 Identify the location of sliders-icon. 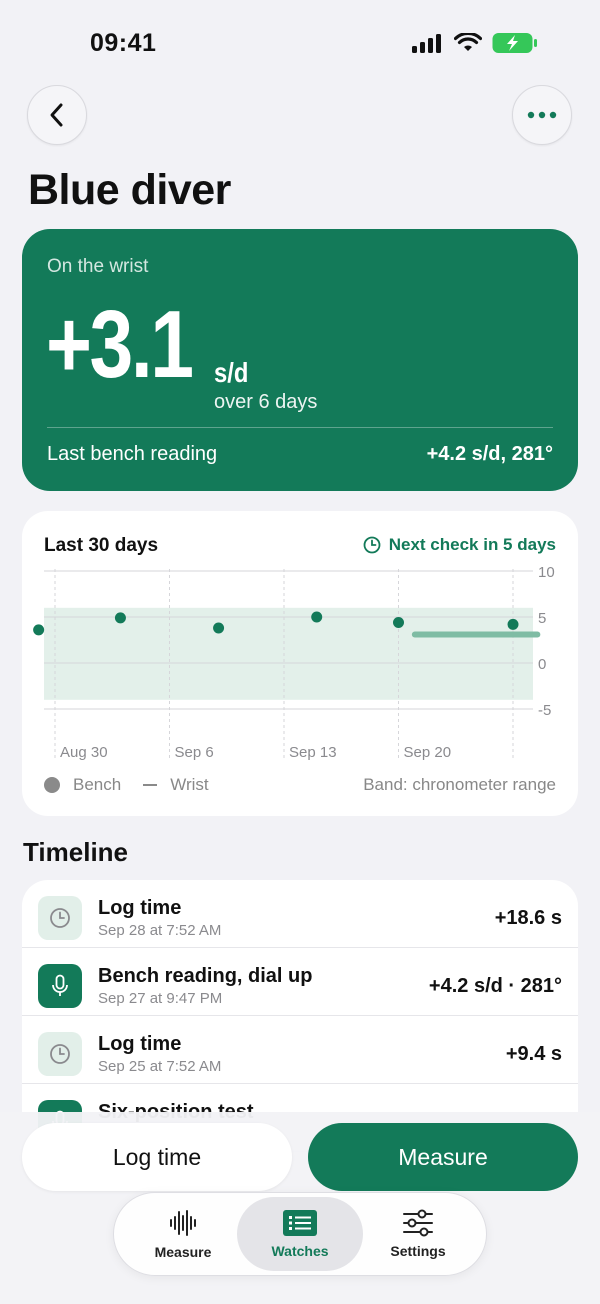
(418, 1223).